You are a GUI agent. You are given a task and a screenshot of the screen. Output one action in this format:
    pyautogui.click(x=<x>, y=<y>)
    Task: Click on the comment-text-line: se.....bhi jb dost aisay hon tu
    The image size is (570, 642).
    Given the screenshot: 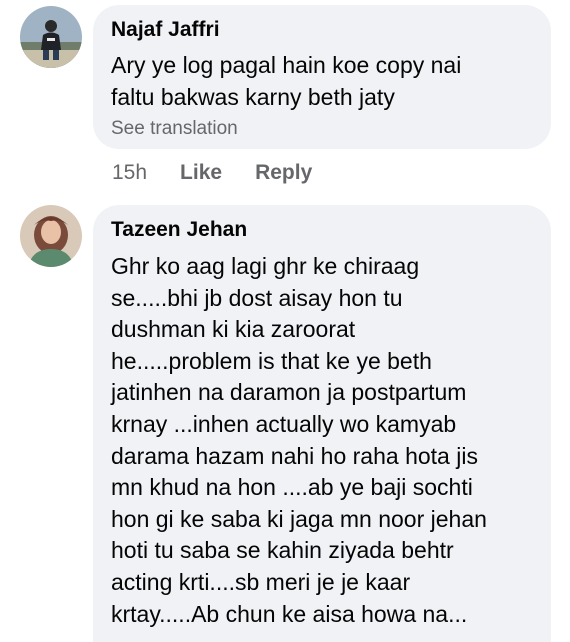 What is the action you would take?
    pyautogui.click(x=257, y=297)
    